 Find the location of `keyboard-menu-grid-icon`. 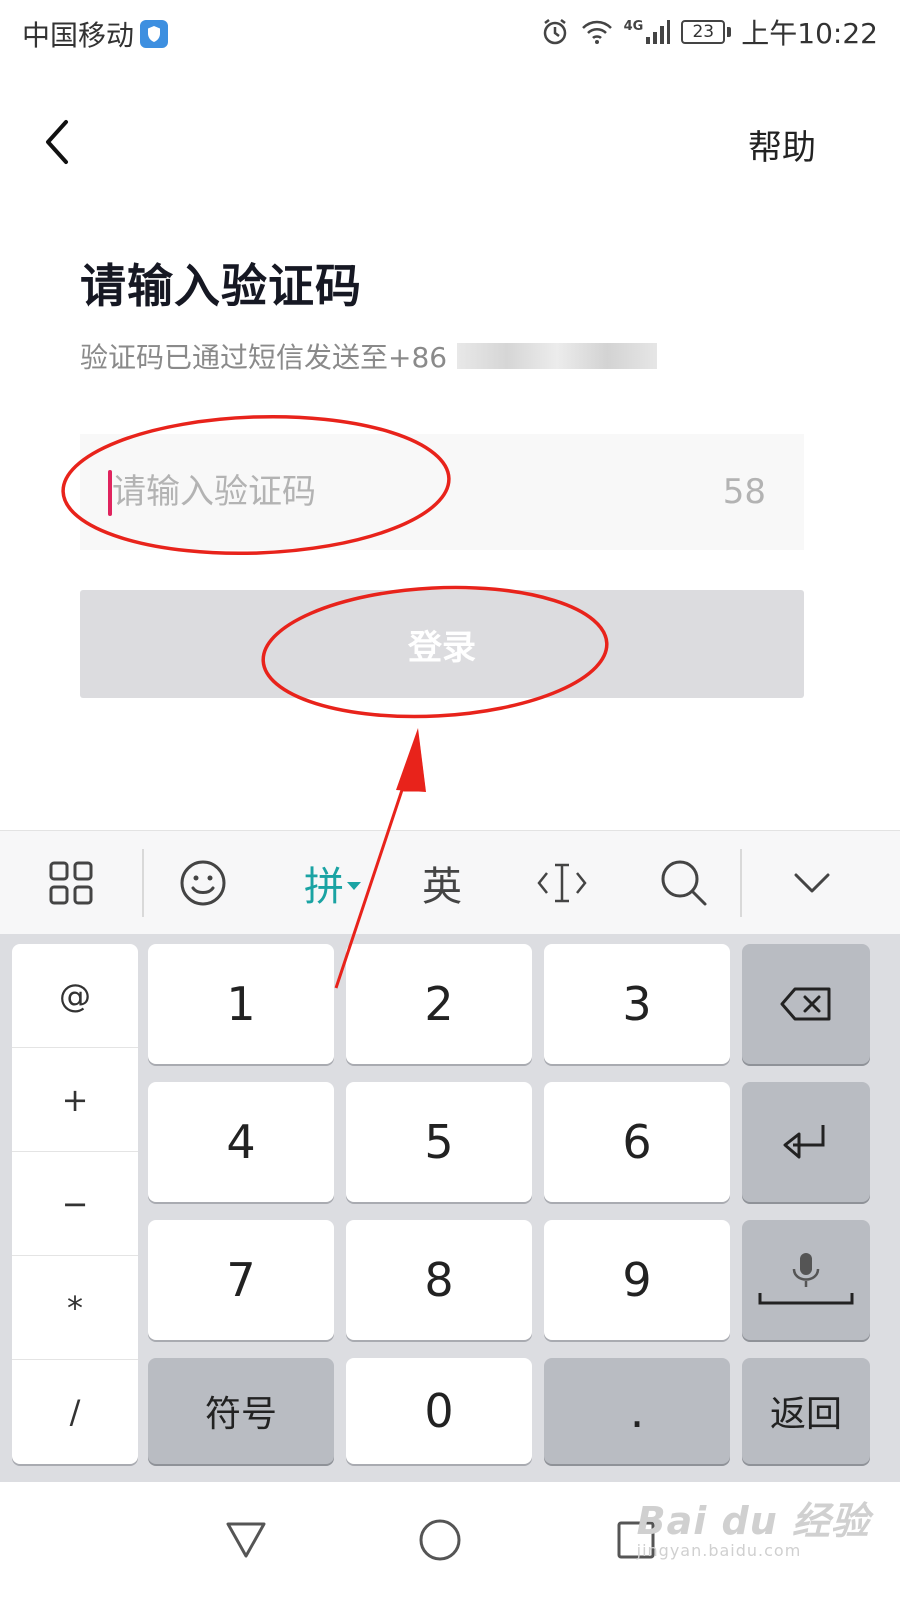

keyboard-menu-grid-icon is located at coordinates (71, 883).